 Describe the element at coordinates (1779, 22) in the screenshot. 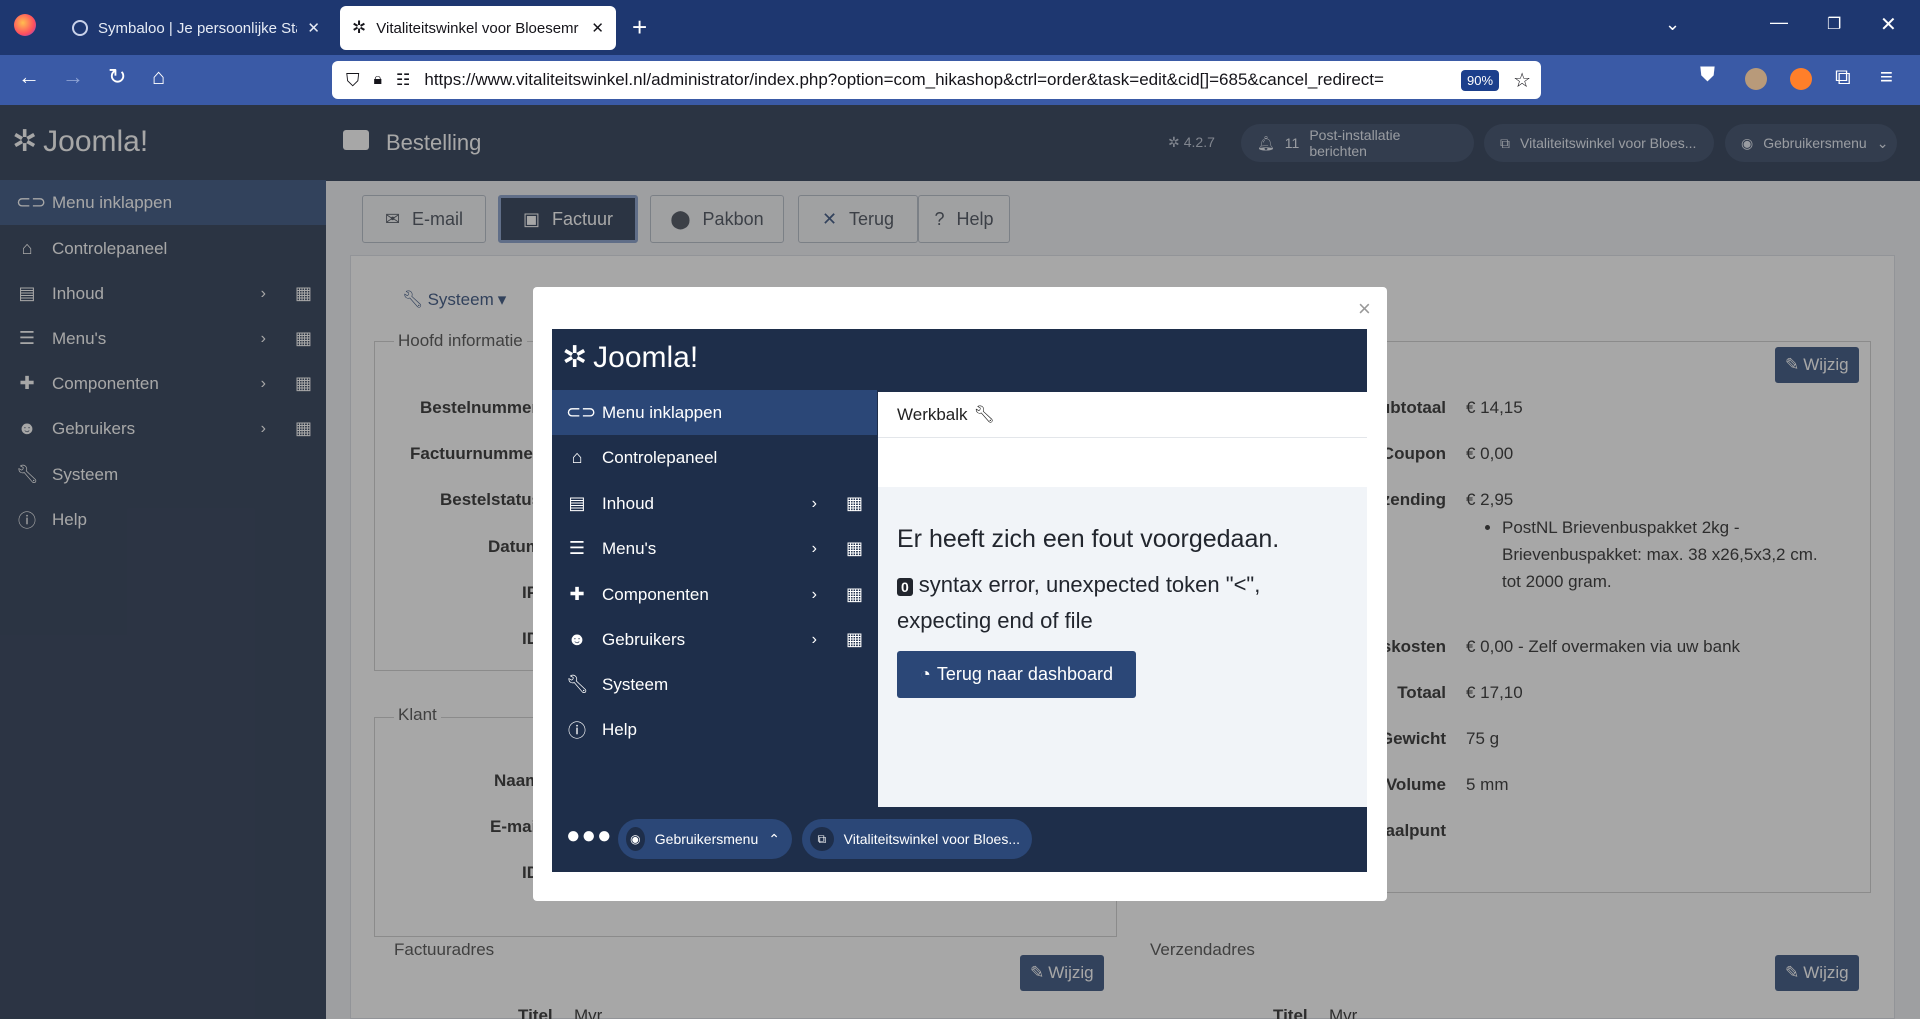

I see `minimize-button: —` at that location.